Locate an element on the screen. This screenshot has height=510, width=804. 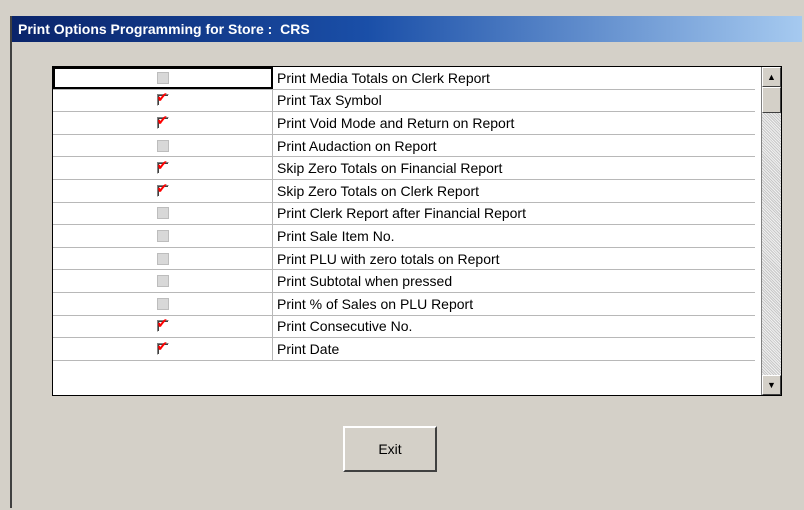
option-label: Print Tax Symbol is located at coordinates (329, 100).